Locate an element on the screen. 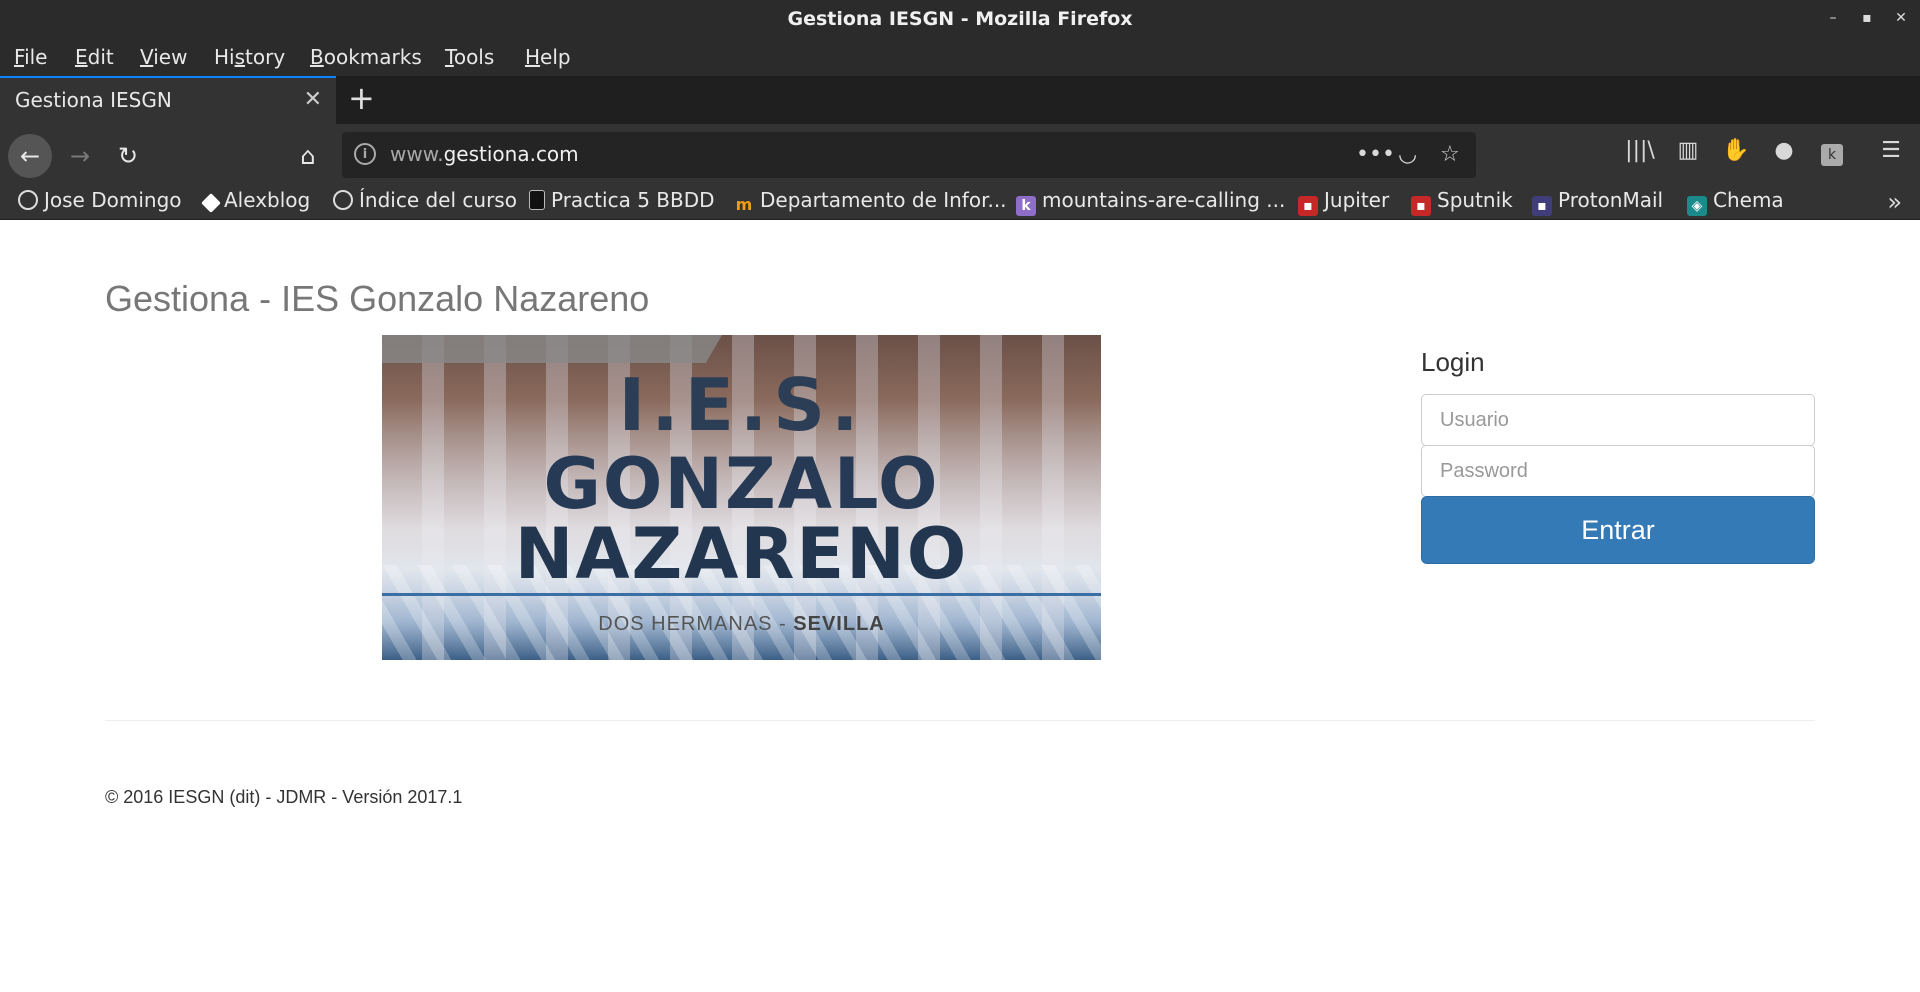  account-icon: ● is located at coordinates (1784, 150).